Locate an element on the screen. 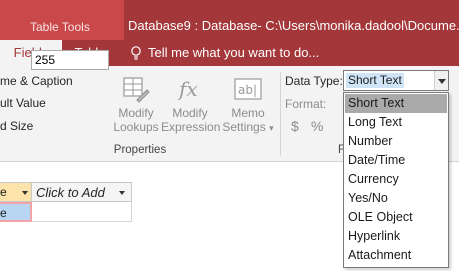 This screenshot has width=459, height=271. option-date-time: Date/Time is located at coordinates (396, 160).